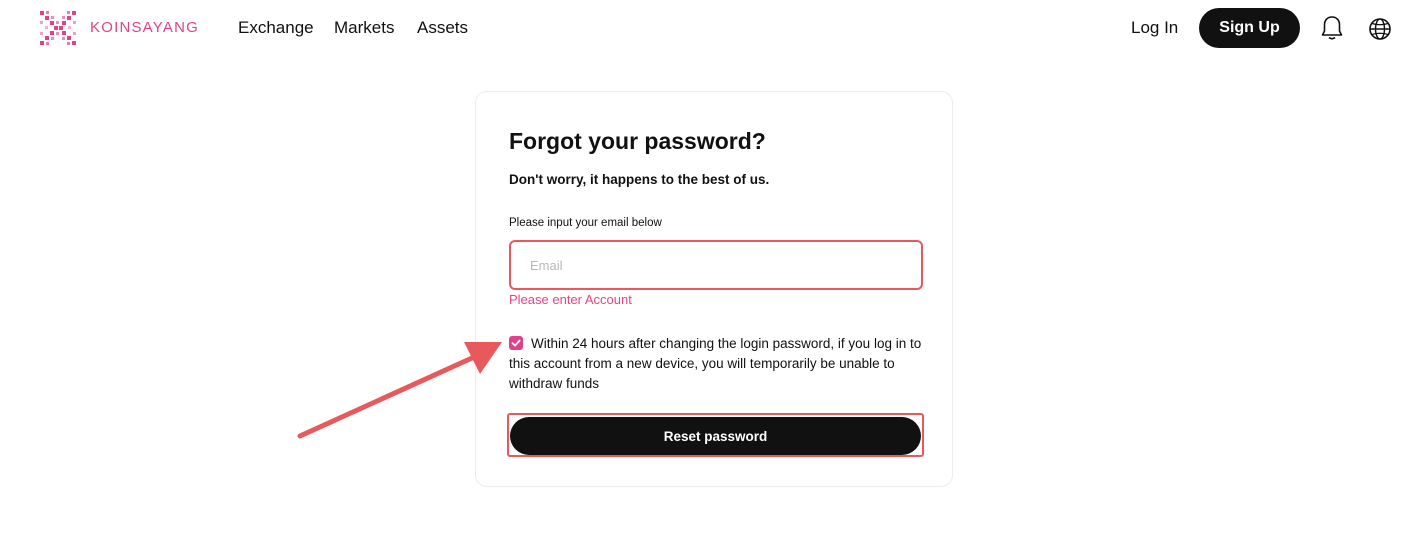 This screenshot has width=1423, height=534. What do you see at coordinates (637, 141) in the screenshot?
I see `page-title: Forgot your password?` at bounding box center [637, 141].